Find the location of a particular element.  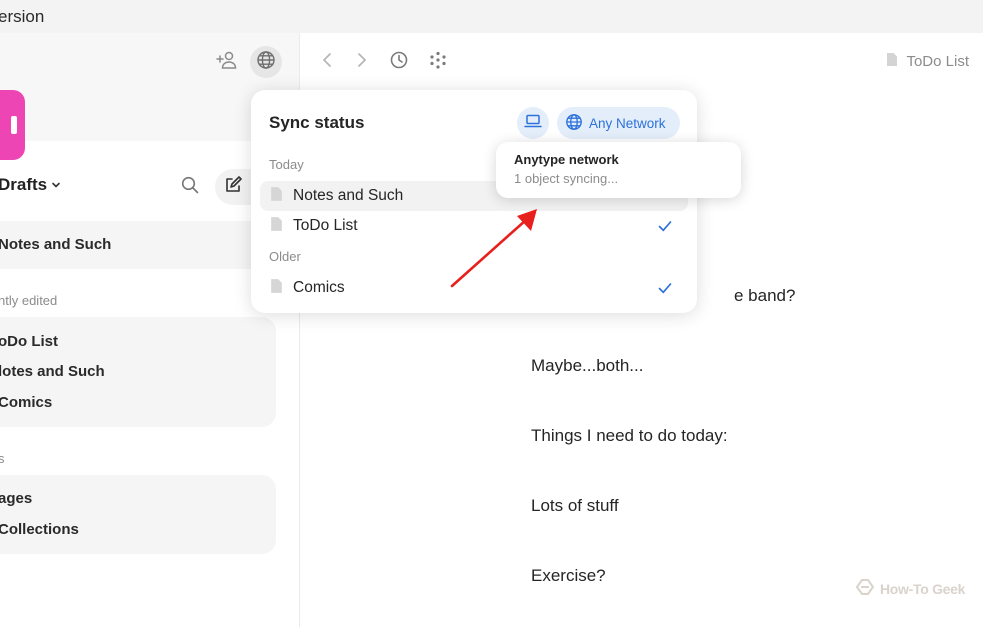

sync-status-button is located at coordinates (266, 62).